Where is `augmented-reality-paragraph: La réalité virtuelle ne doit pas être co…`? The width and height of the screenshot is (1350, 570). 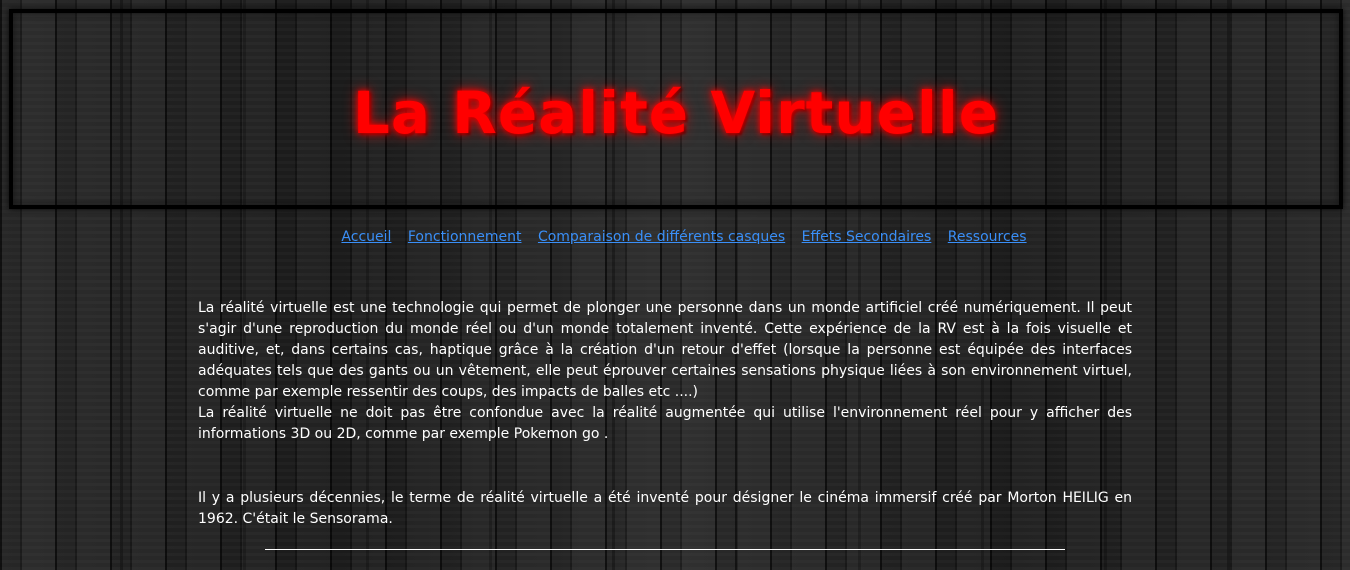 augmented-reality-paragraph: La réalité virtuelle ne doit pas être co… is located at coordinates (665, 423).